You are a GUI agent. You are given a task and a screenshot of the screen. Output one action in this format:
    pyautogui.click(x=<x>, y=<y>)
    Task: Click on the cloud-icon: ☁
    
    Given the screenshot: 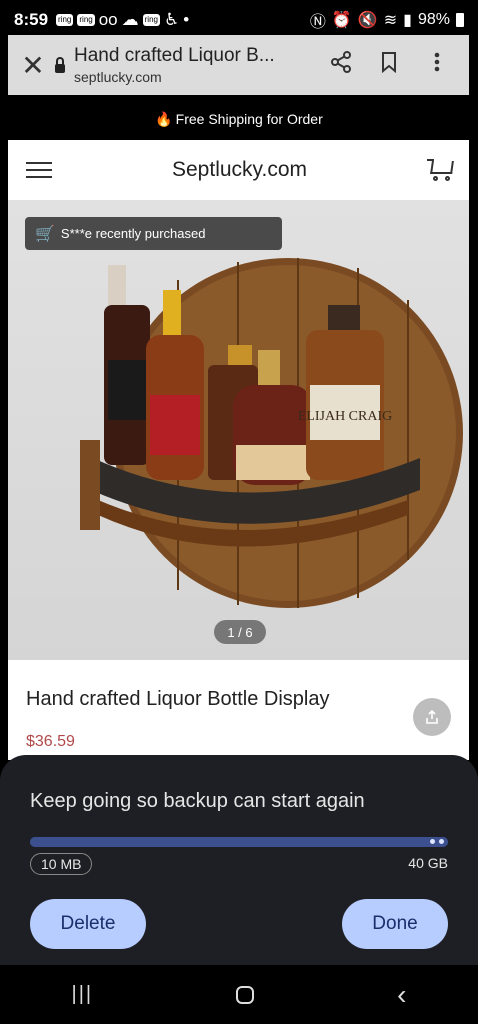 What is the action you would take?
    pyautogui.click(x=130, y=19)
    